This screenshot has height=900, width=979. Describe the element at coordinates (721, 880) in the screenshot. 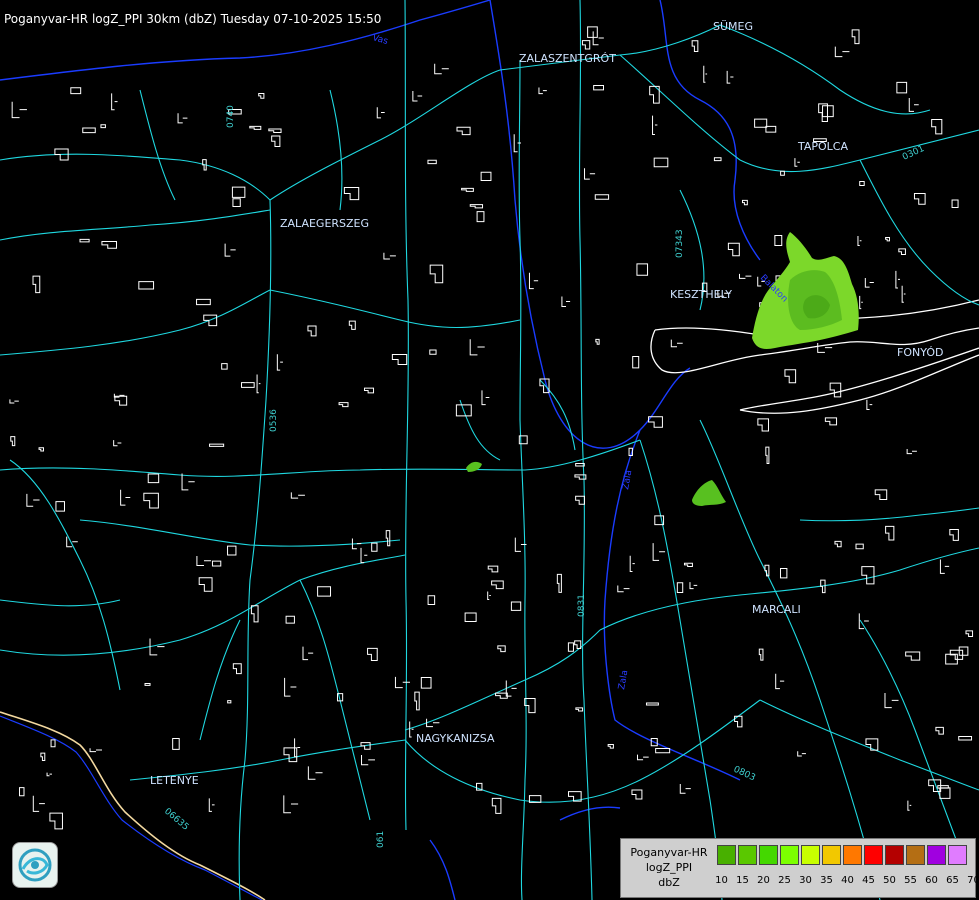

I see `legend-tick: 10` at that location.